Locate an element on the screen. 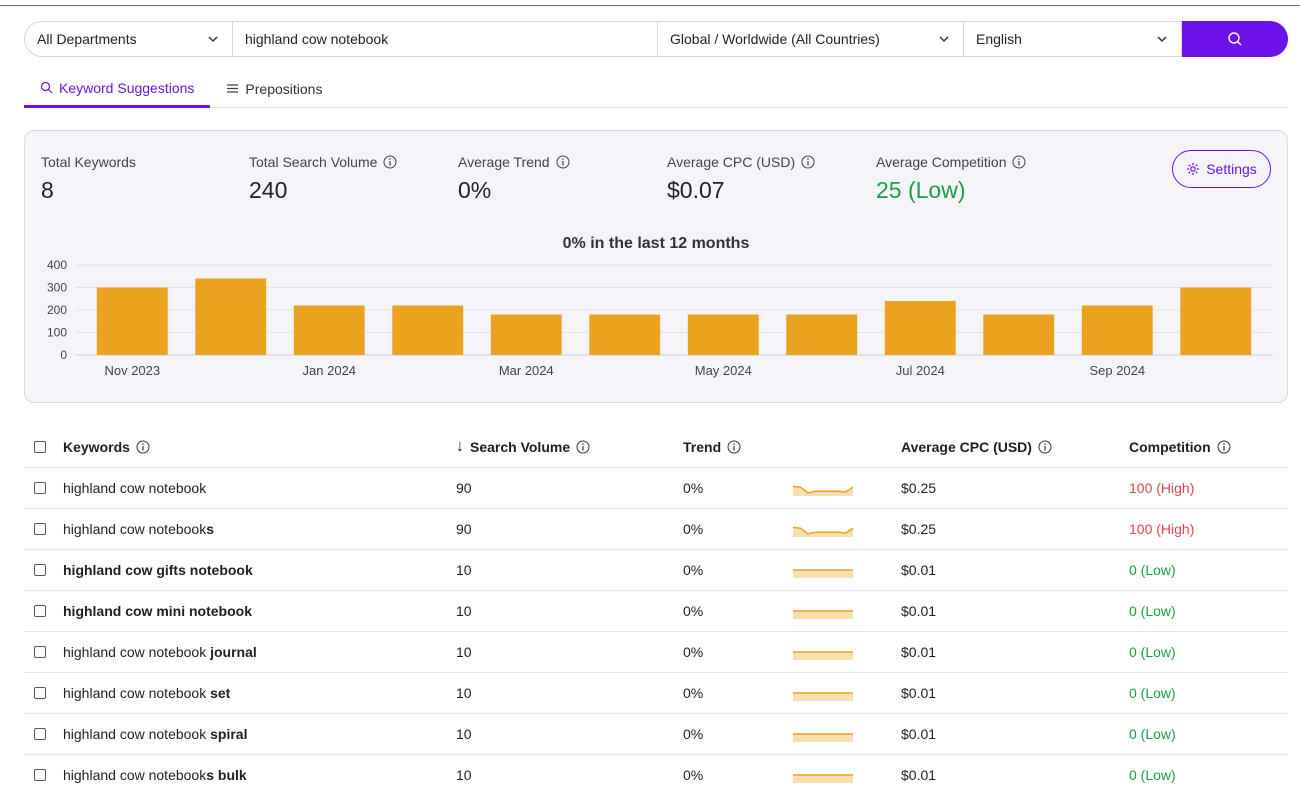 The image size is (1300, 793). tab-prepositions: Prepositions is located at coordinates (274, 88).